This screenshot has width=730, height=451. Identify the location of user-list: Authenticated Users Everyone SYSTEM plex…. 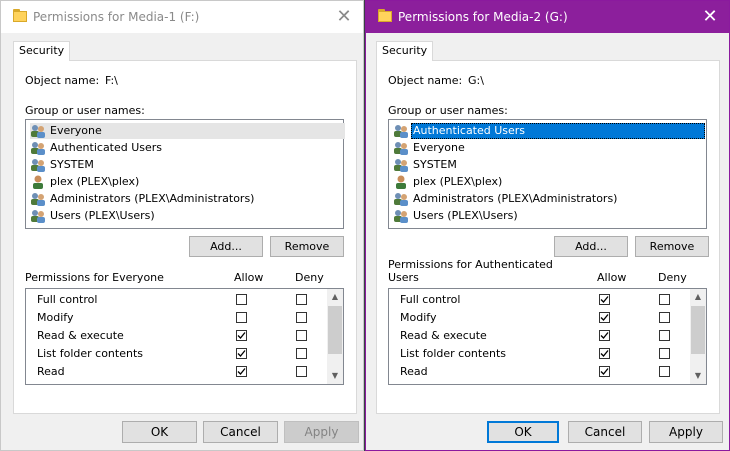
(547, 174).